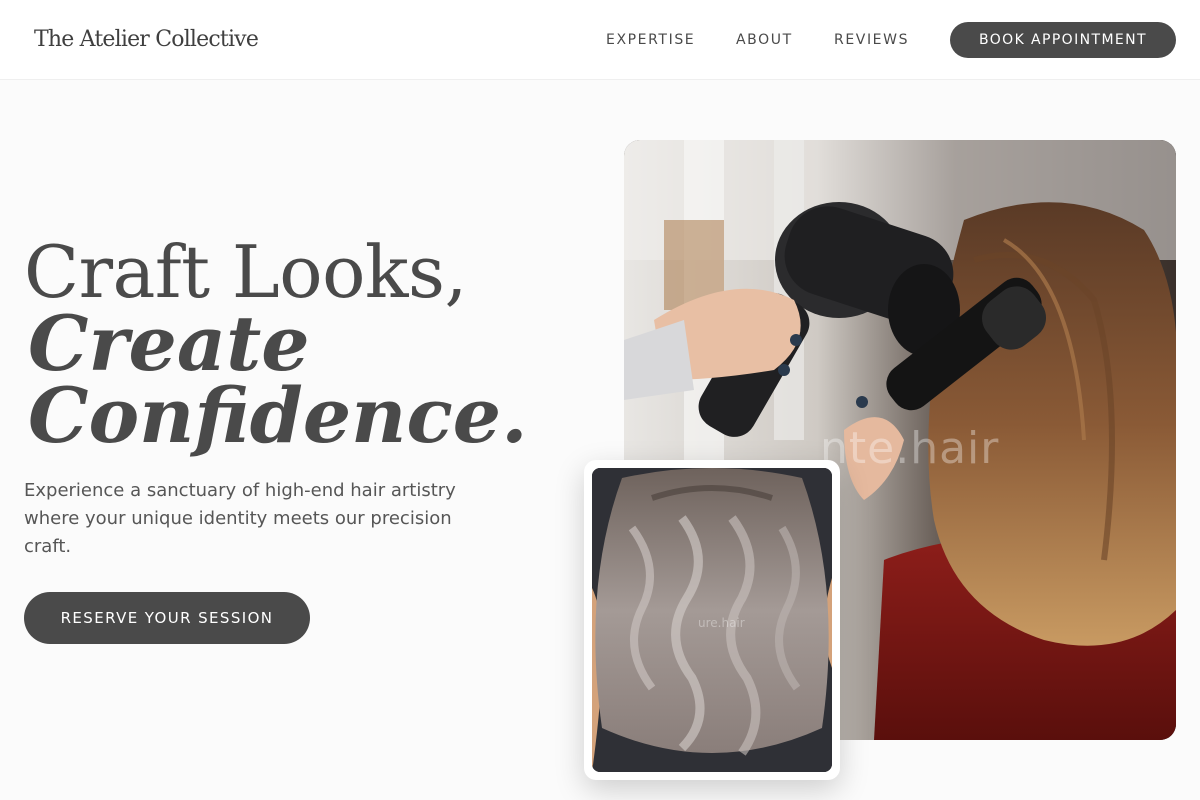  I want to click on hero-title-line-1: Craft Looks,, so click(245, 272).